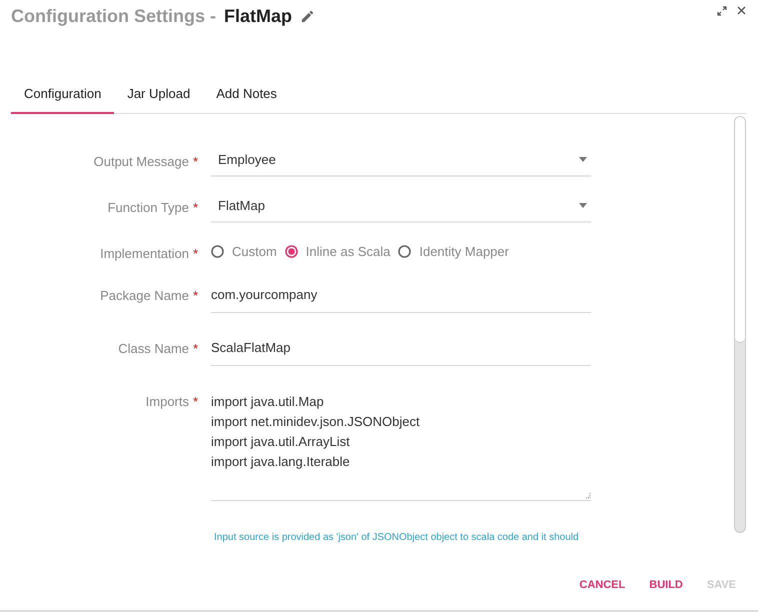  I want to click on select-field: Employee, so click(401, 163).